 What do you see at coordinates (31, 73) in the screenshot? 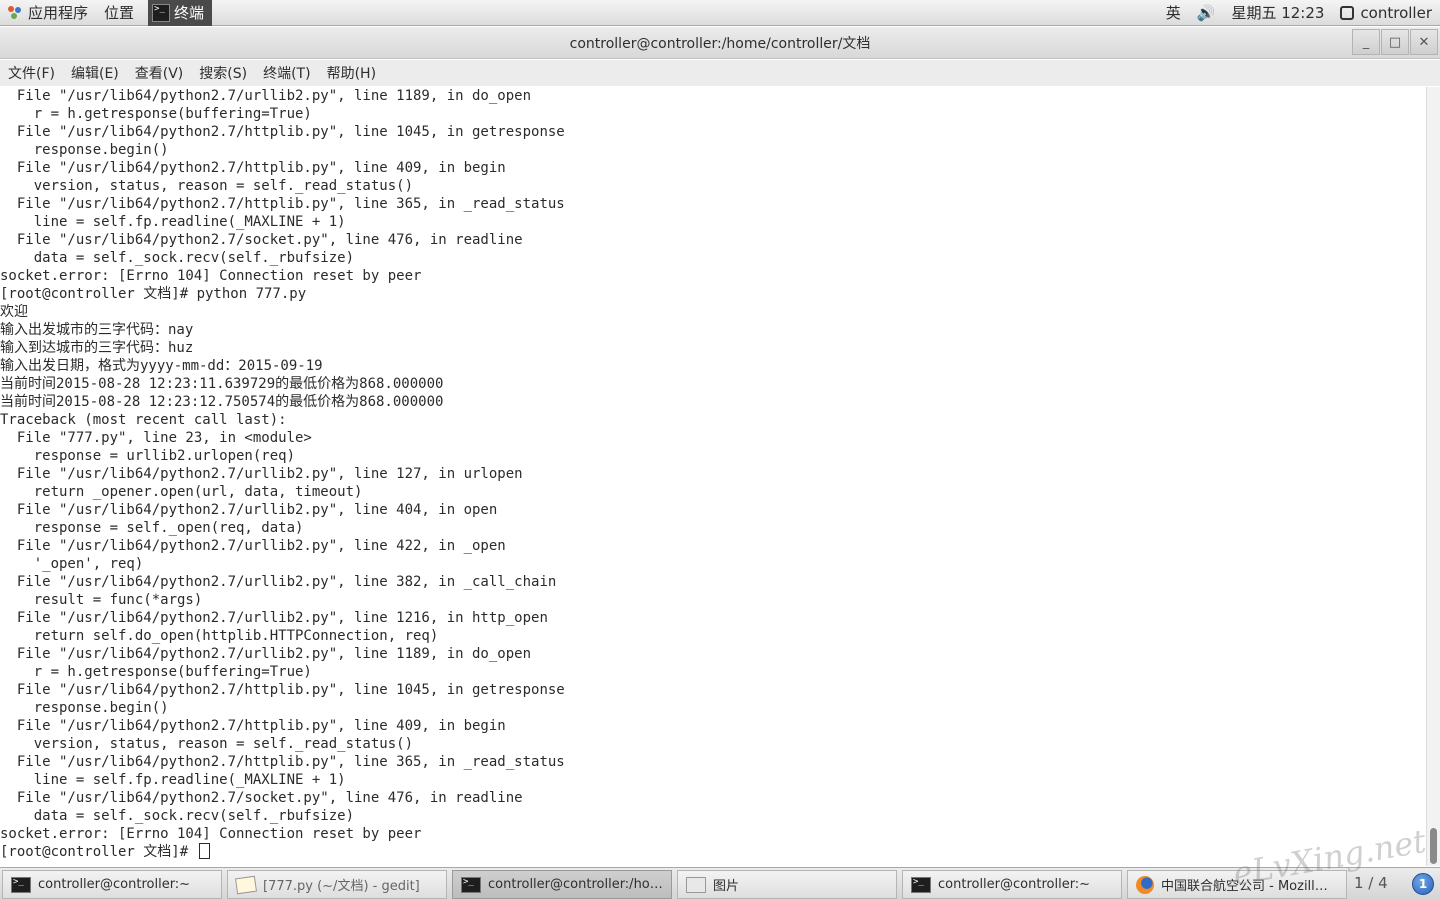
I see `menu-file: 文件(F)` at bounding box center [31, 73].